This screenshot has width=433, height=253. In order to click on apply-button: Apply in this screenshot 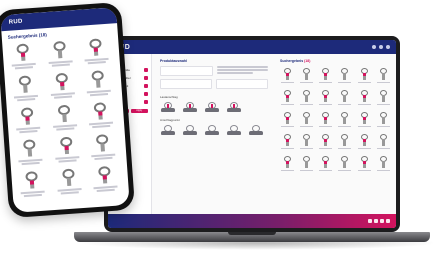, I will do `click(139, 111)`.